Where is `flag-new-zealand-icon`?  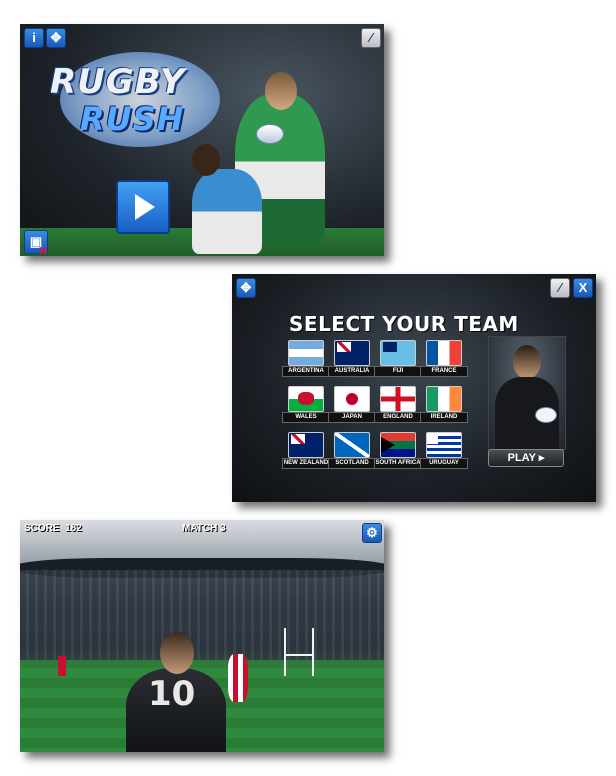
flag-new-zealand-icon is located at coordinates (306, 445).